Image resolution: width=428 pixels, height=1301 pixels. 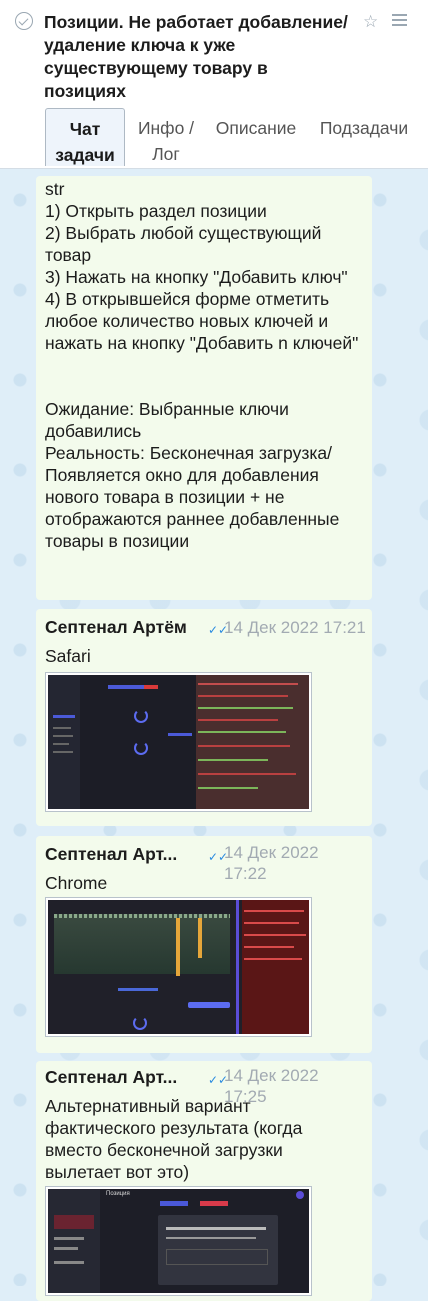 What do you see at coordinates (166, 137) in the screenshot?
I see `tab-info-log: Инфо / Лог` at bounding box center [166, 137].